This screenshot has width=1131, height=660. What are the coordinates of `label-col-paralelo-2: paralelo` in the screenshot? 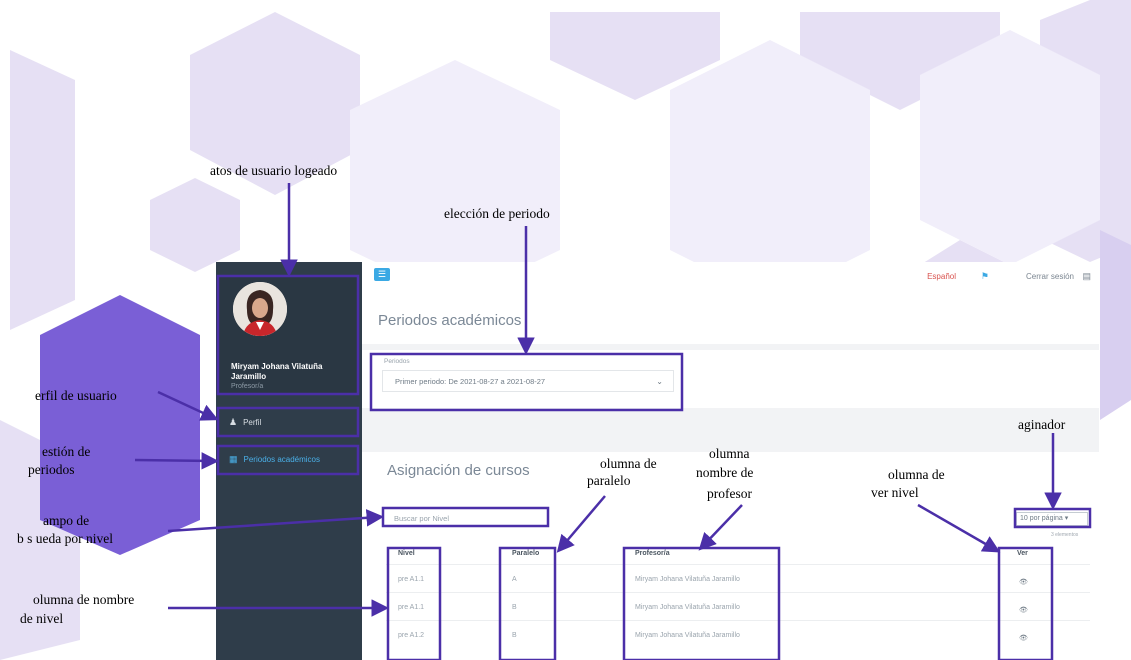 It's located at (609, 480).